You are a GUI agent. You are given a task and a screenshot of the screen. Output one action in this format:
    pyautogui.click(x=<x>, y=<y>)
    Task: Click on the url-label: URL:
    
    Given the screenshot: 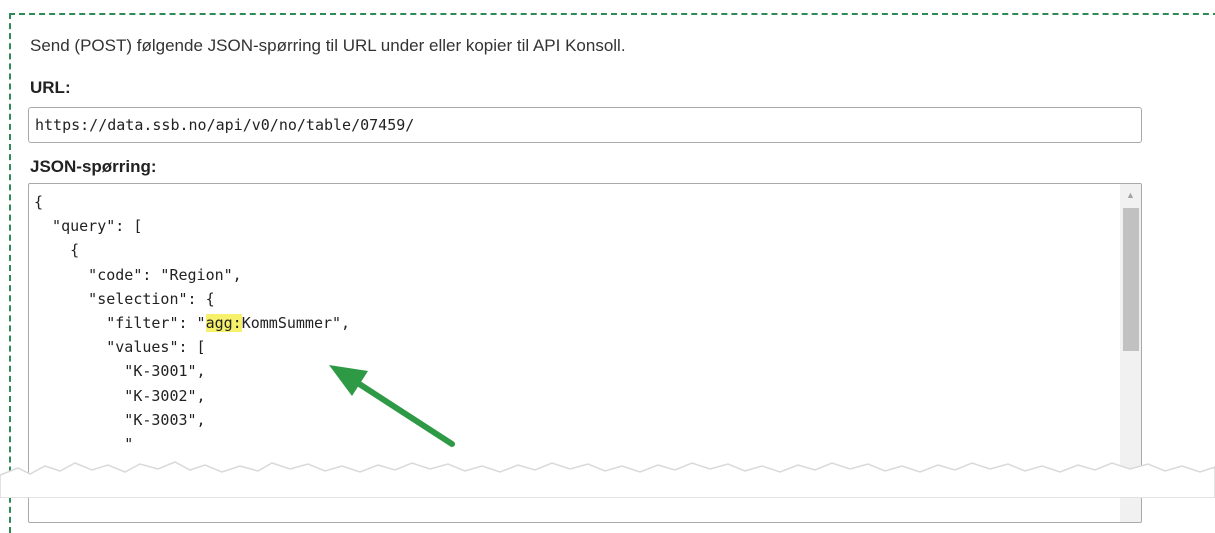 What is the action you would take?
    pyautogui.click(x=50, y=87)
    